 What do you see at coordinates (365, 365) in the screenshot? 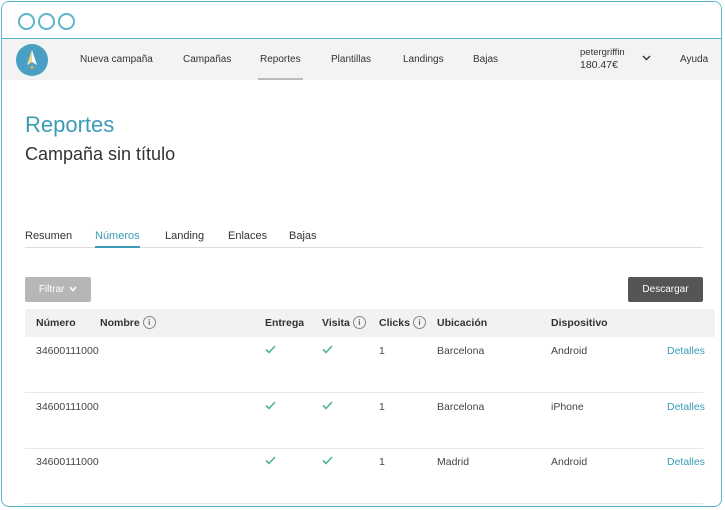
I see `table-row: 34600111000 1 Barcelona Android Detalles` at bounding box center [365, 365].